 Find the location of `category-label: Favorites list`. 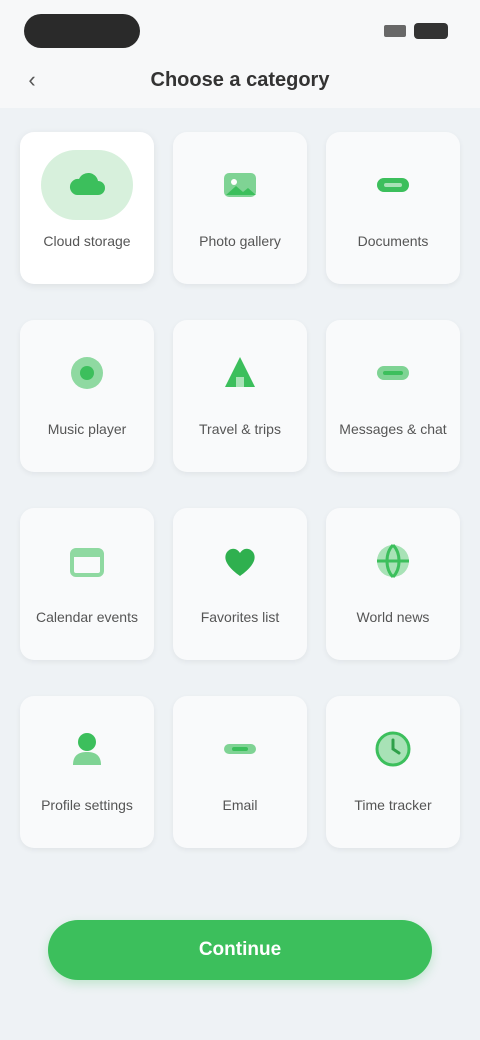

category-label: Favorites list is located at coordinates (240, 617).